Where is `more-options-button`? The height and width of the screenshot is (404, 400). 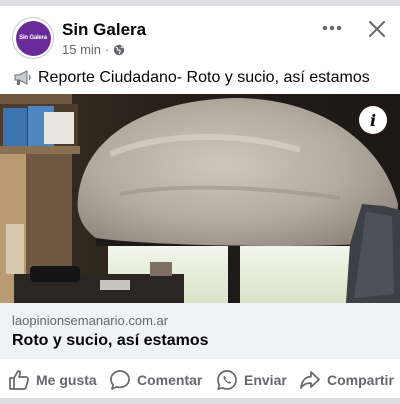
more-options-button is located at coordinates (332, 28).